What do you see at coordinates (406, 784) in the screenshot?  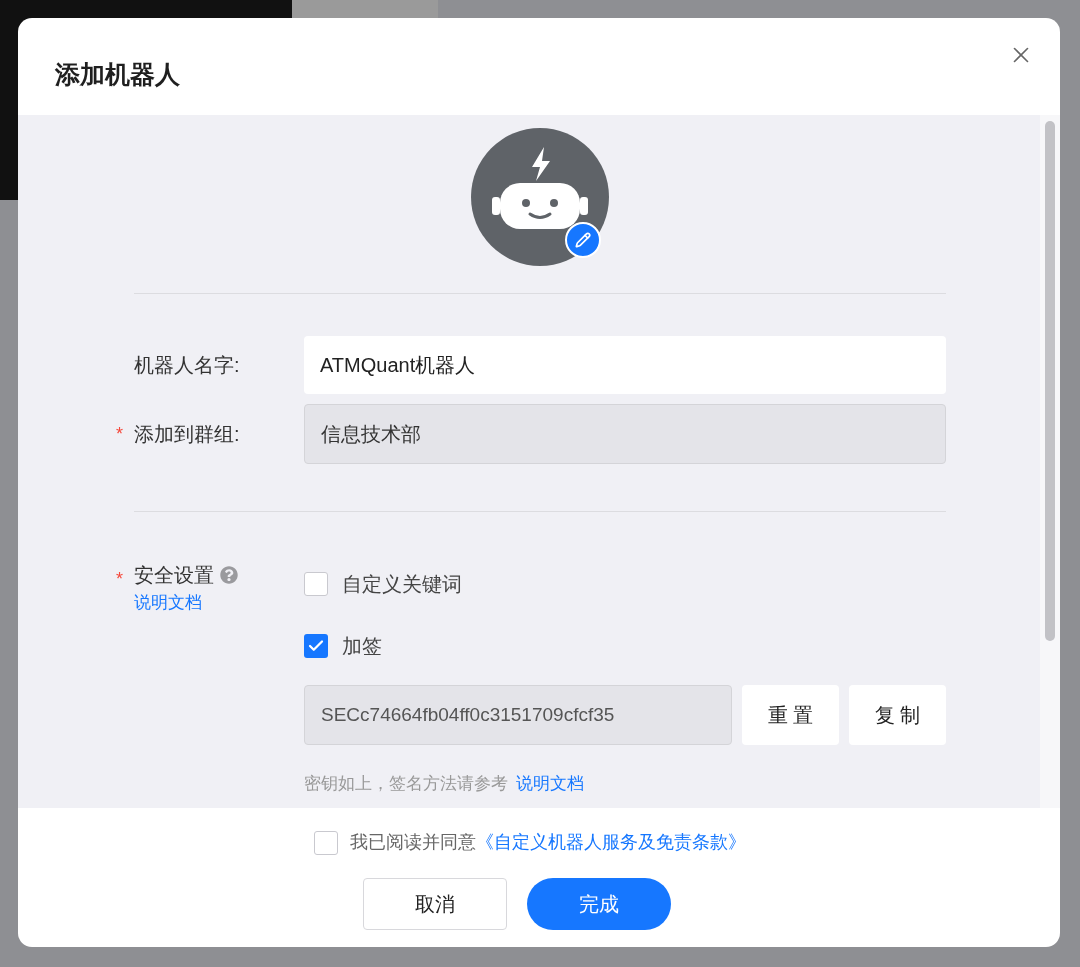 I see `hint-text: 密钥如上，签名方法请参考` at bounding box center [406, 784].